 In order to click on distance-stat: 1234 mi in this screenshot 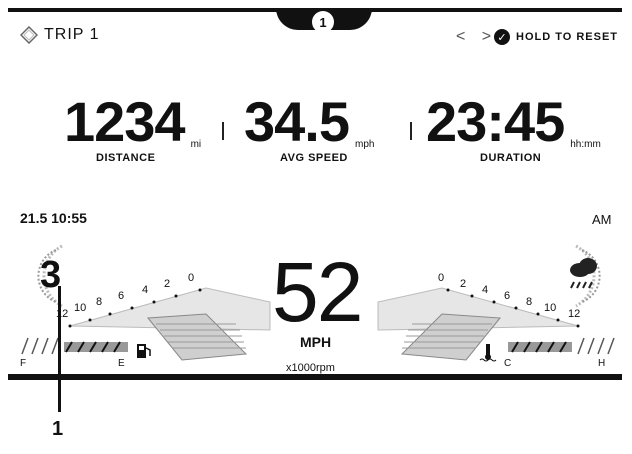, I will do `click(133, 121)`.